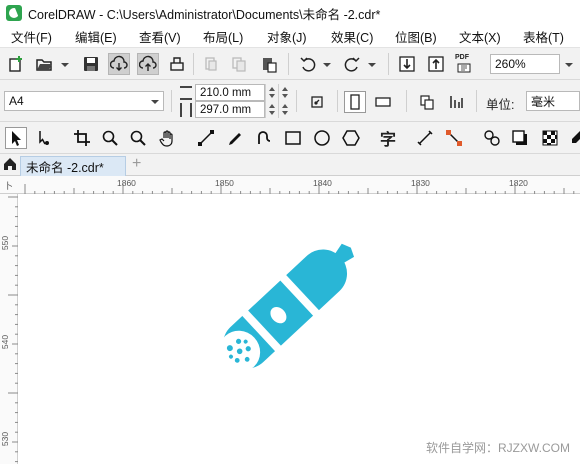  I want to click on connector-tool-icon, so click(454, 138).